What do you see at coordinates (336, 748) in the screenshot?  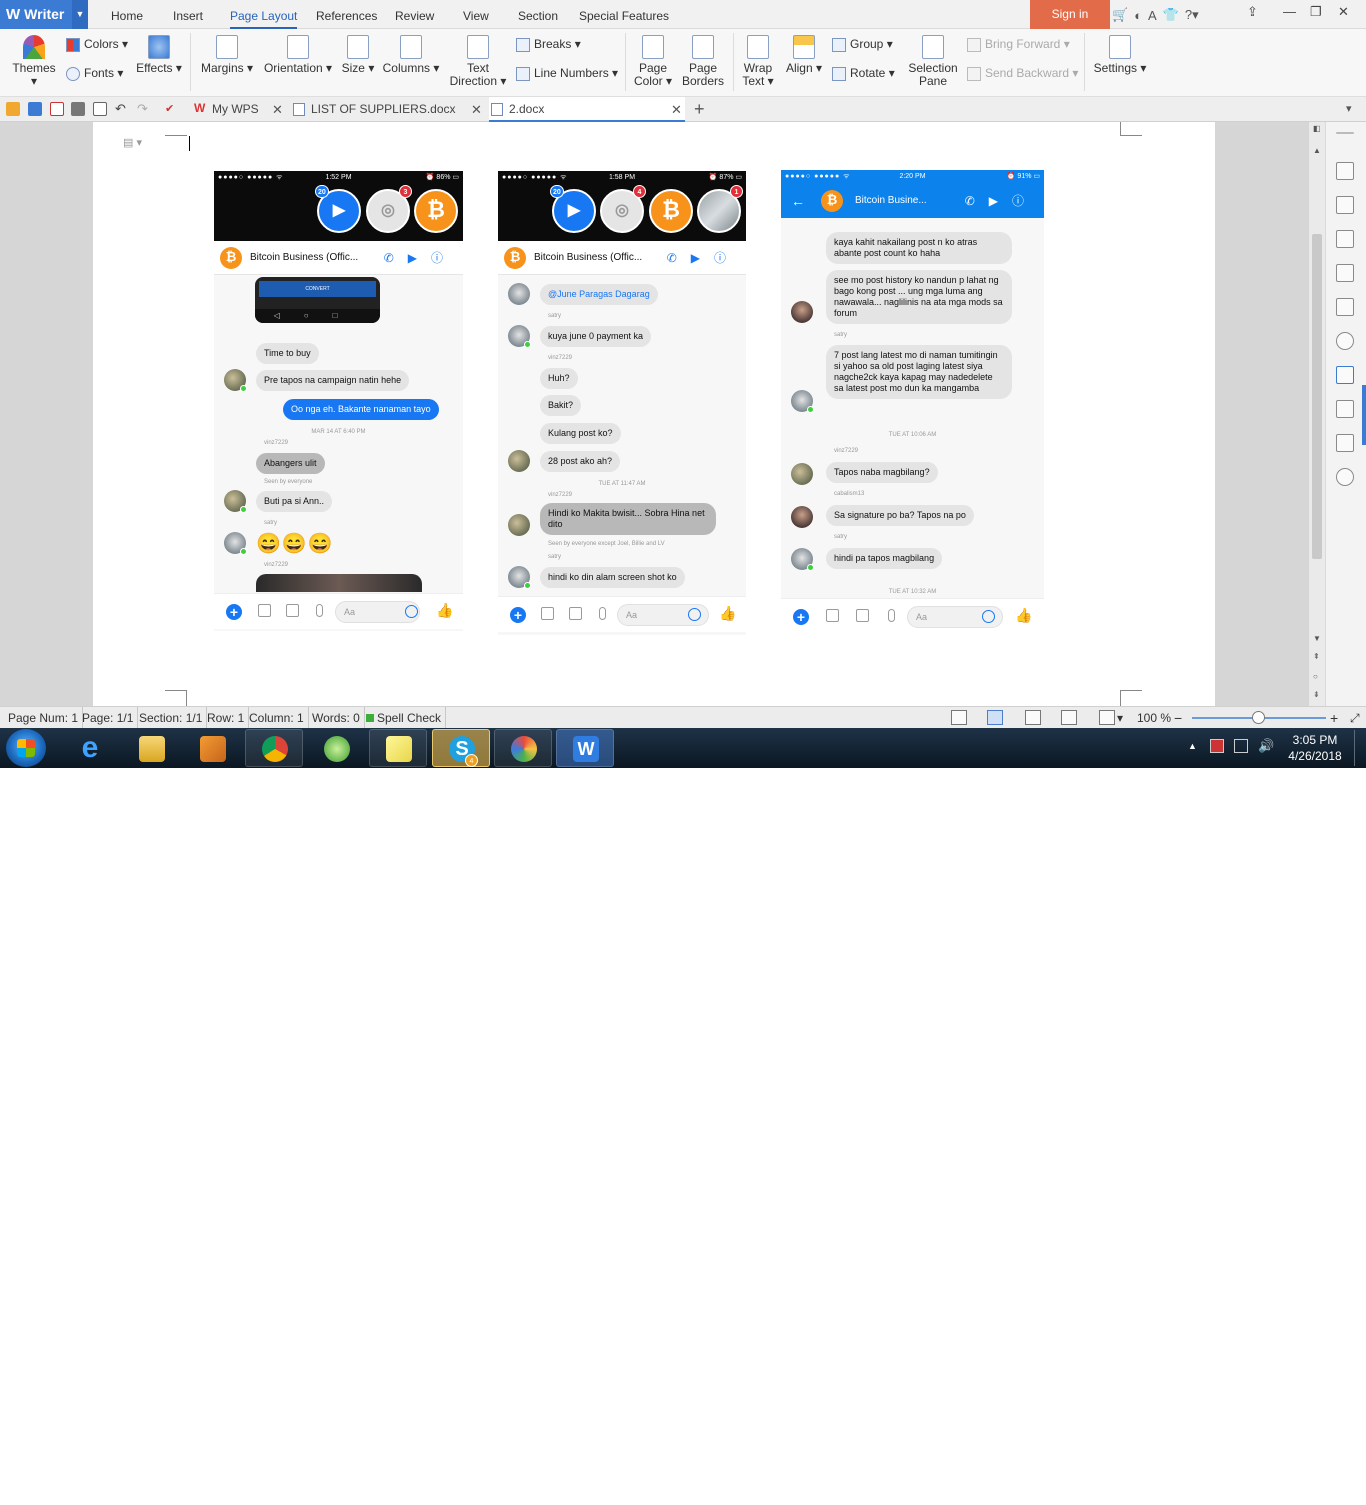 I see `taskbar-green-app` at bounding box center [336, 748].